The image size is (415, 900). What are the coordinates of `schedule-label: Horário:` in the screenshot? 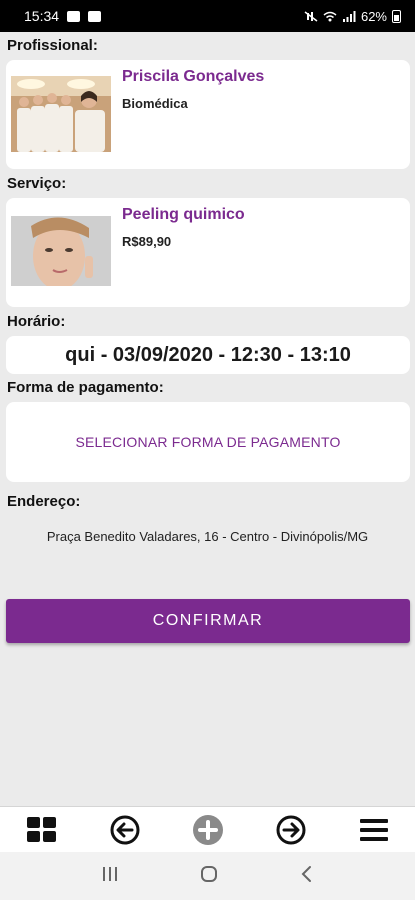 It's located at (36, 321).